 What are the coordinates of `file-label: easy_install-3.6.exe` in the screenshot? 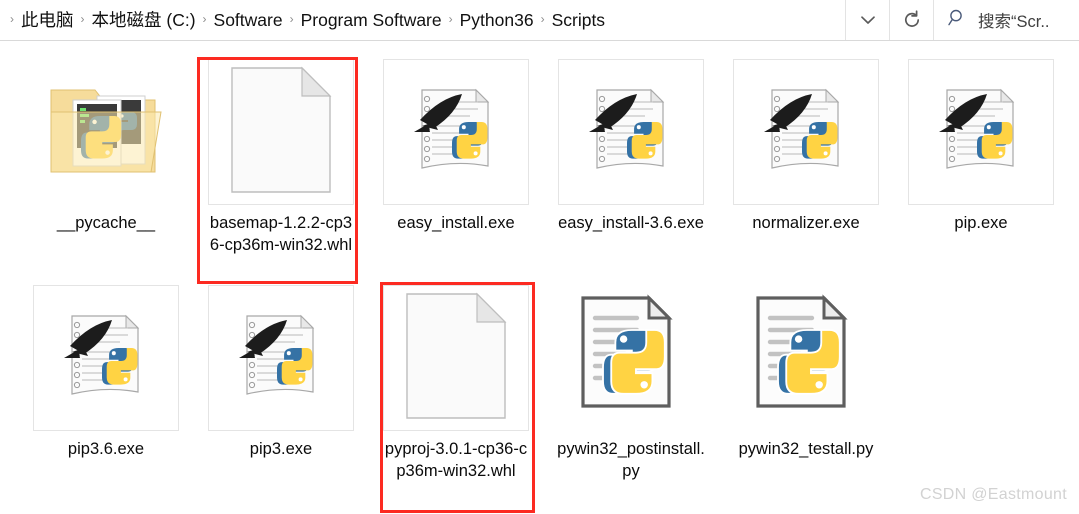 It's located at (631, 223).